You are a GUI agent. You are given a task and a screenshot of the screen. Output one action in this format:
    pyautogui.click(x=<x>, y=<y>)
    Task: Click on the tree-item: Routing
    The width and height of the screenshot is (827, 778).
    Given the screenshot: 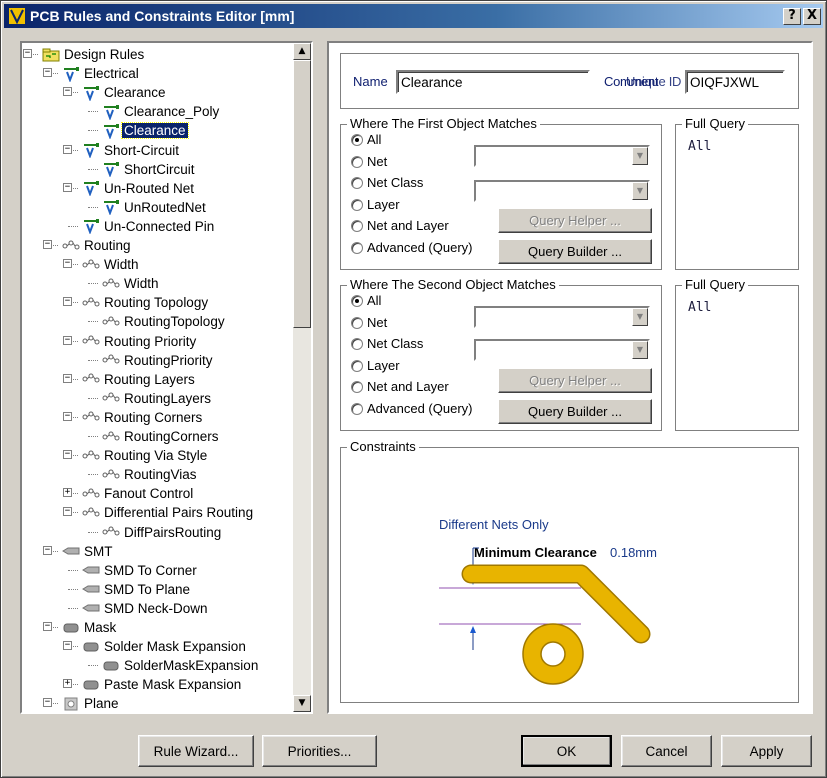 What is the action you would take?
    pyautogui.click(x=97, y=245)
    